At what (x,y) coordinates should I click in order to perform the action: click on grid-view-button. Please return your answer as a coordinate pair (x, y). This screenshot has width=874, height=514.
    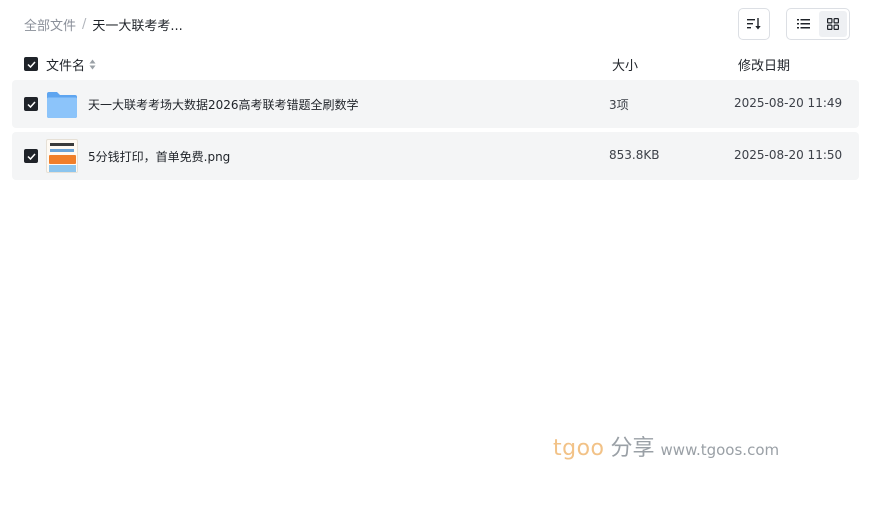
    Looking at the image, I should click on (833, 24).